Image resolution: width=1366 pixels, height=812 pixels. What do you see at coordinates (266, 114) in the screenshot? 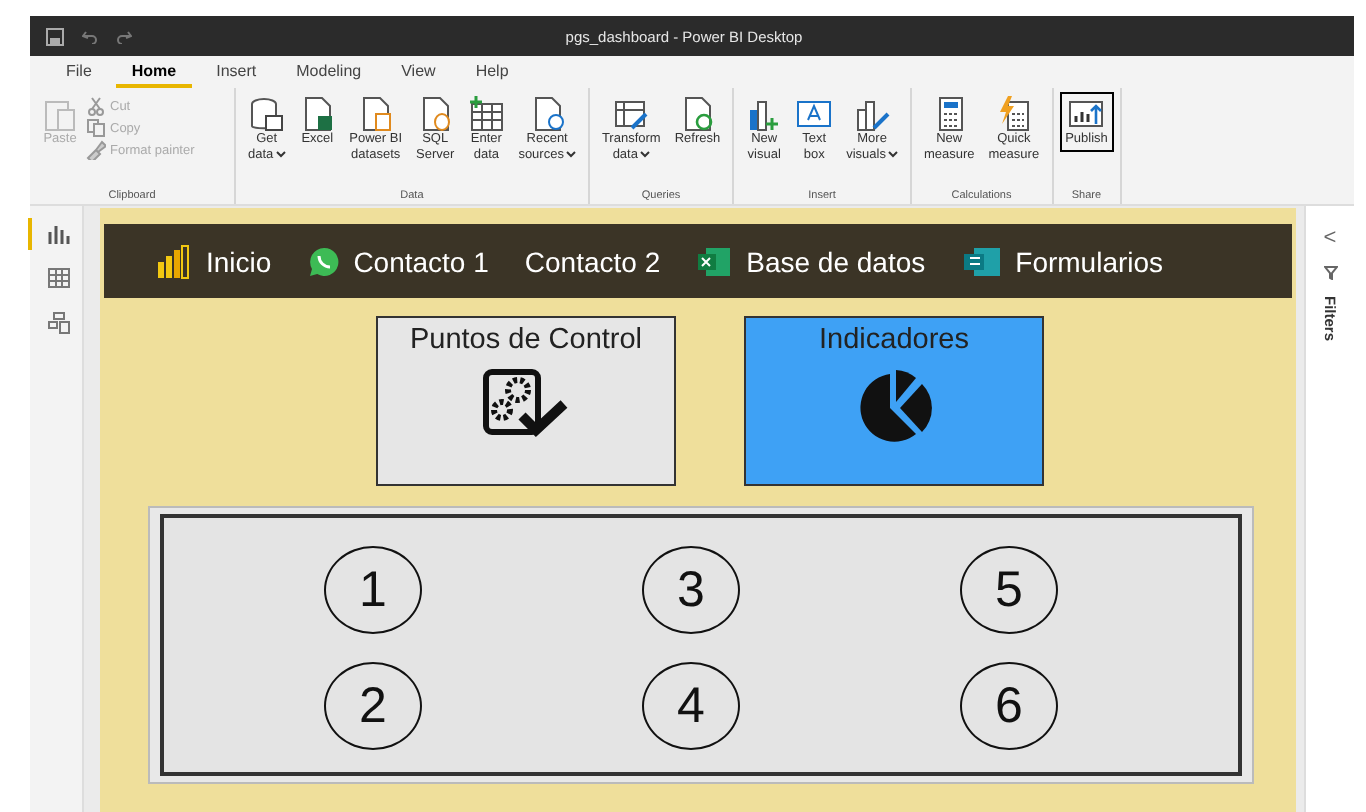
I see `database-icon` at bounding box center [266, 114].